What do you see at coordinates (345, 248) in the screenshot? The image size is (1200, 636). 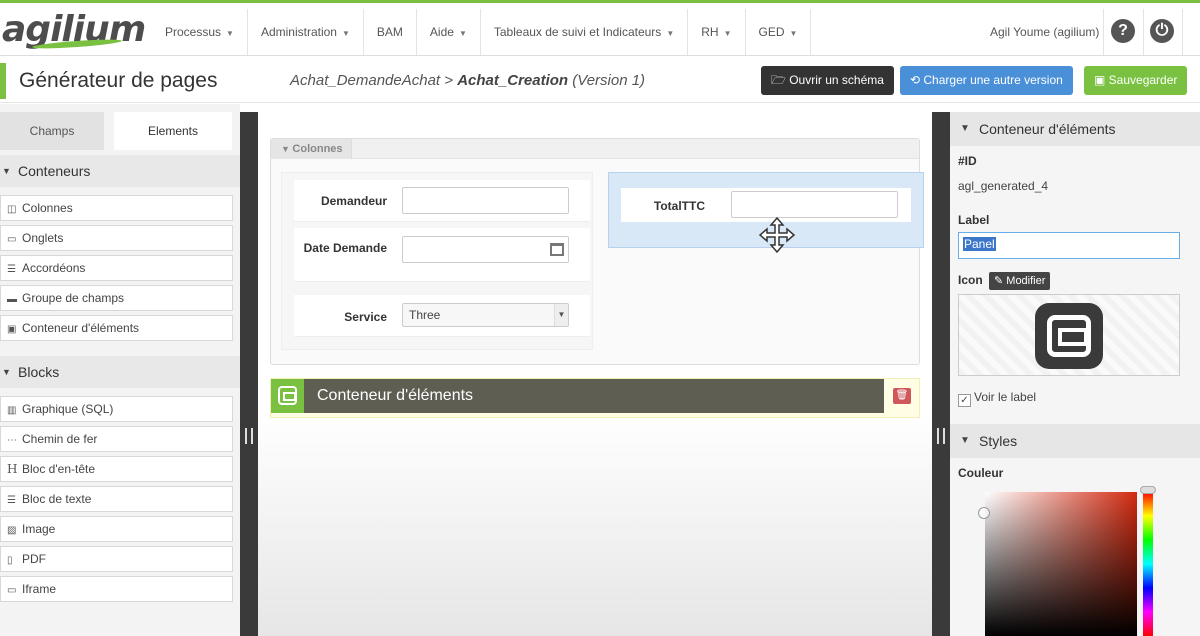 I see `field-label: Date Demande` at bounding box center [345, 248].